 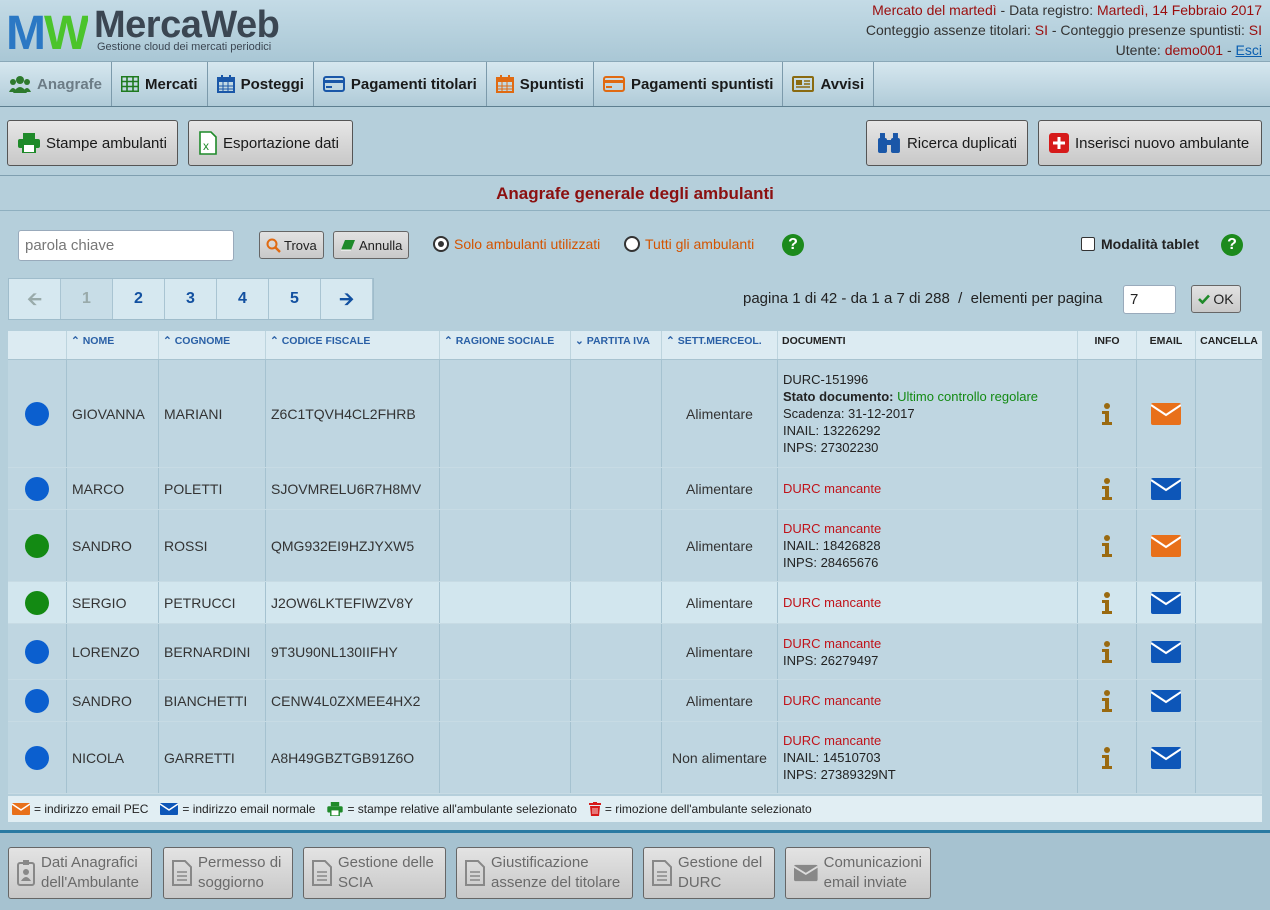 What do you see at coordinates (544, 873) in the screenshot?
I see `absences-justification-button: Giustificazione assenze del titolare` at bounding box center [544, 873].